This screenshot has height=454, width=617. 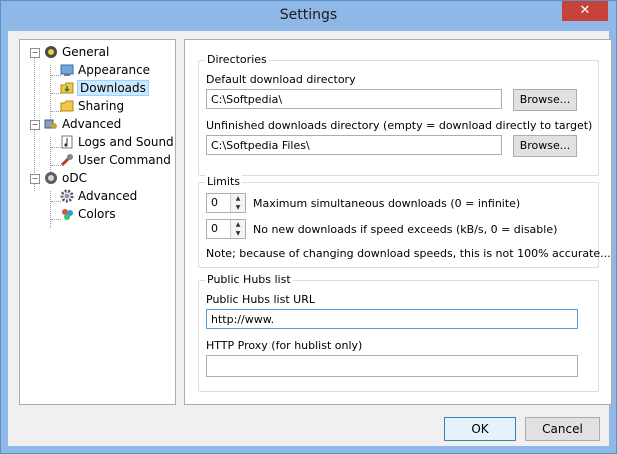 What do you see at coordinates (585, 11) in the screenshot?
I see `close-button: ✕` at bounding box center [585, 11].